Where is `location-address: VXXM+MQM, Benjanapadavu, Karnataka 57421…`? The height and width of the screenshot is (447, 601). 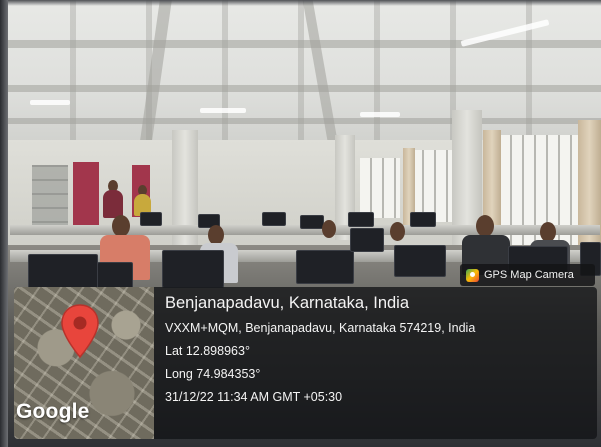 location-address: VXXM+MQM, Benjanapadavu, Karnataka 57421… is located at coordinates (320, 328).